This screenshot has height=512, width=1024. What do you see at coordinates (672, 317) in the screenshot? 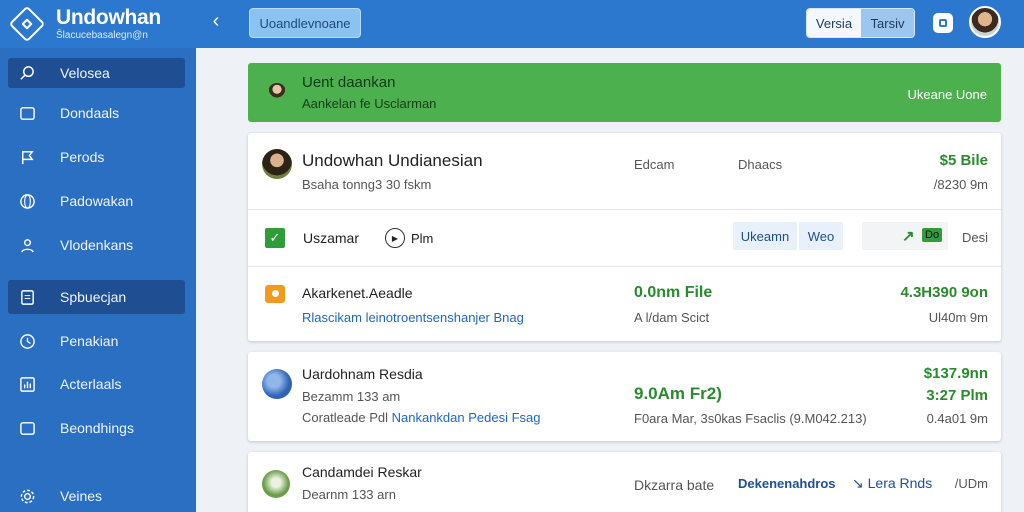
I see `item-sub: A l/dam Scict` at bounding box center [672, 317].